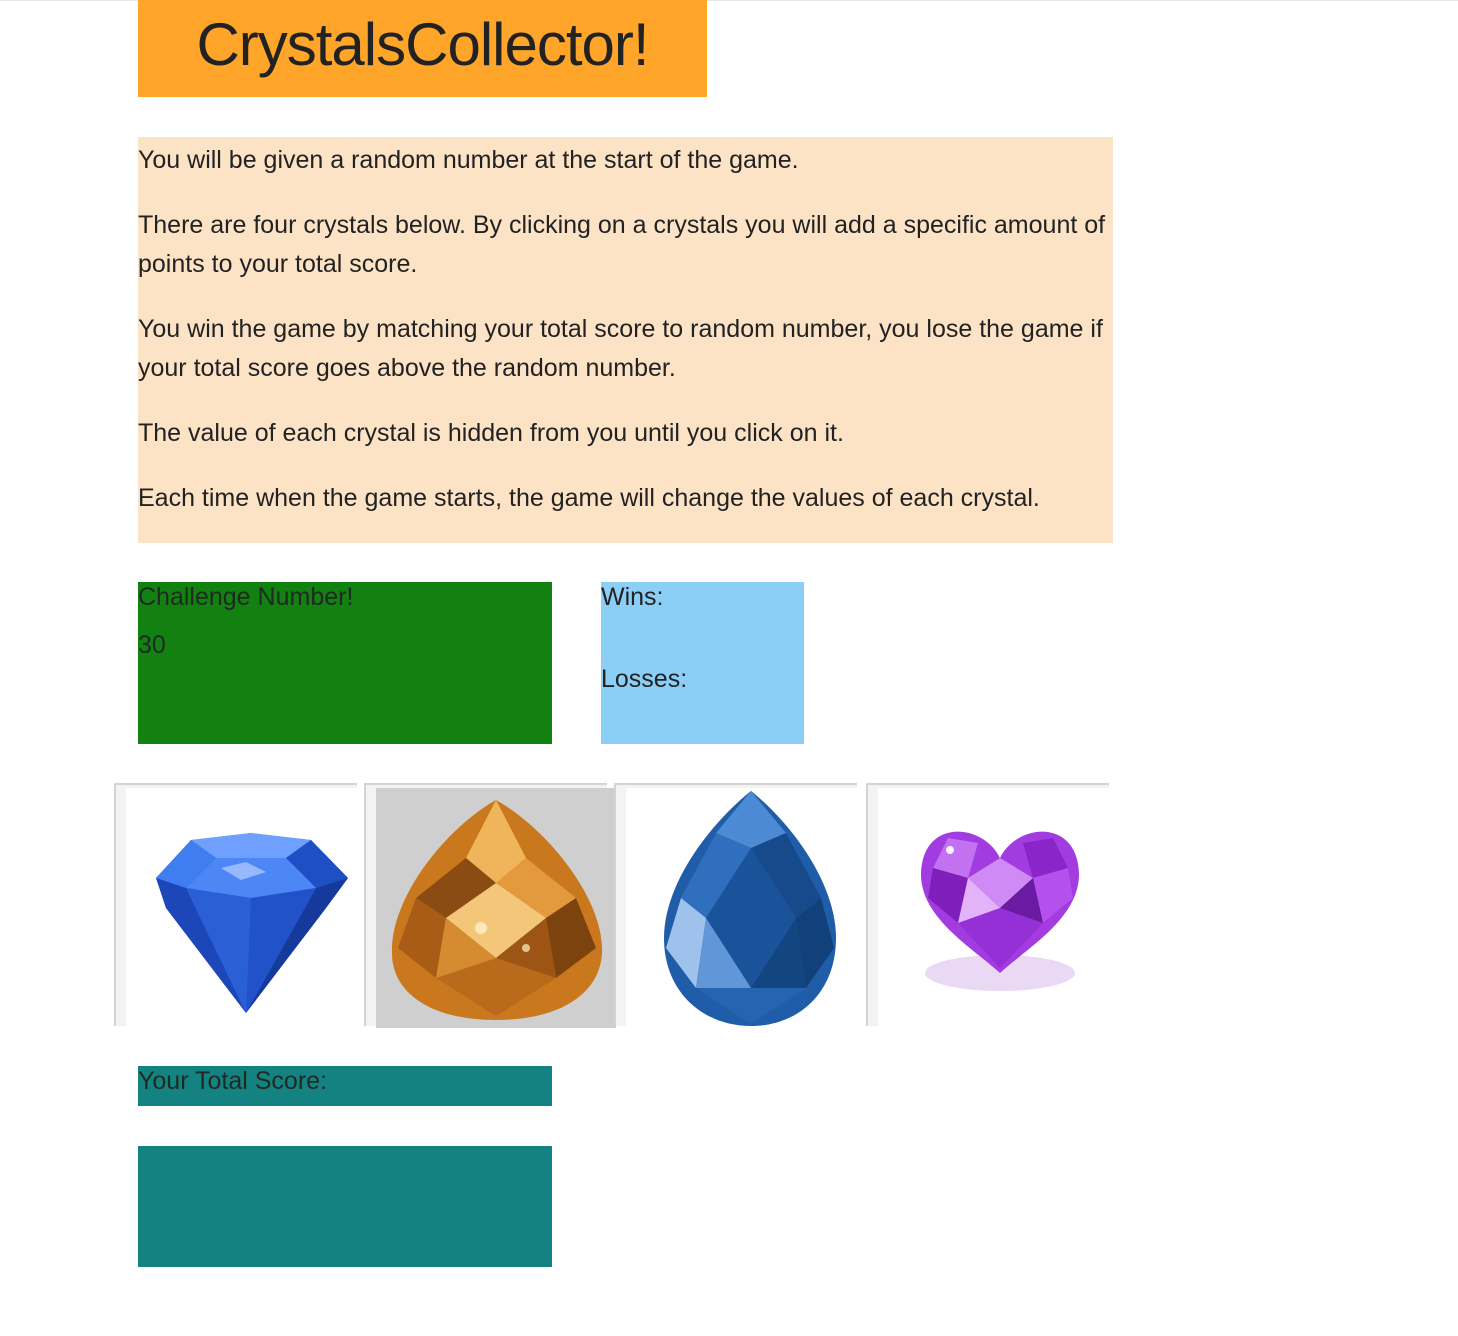  Describe the element at coordinates (702, 663) in the screenshot. I see `win-loss-panel: Wins: Losses:` at that location.